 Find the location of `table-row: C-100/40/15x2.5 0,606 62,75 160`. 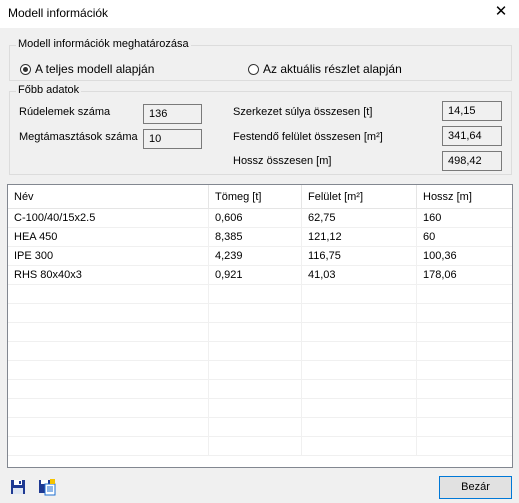

table-row: C-100/40/15x2.5 0,606 62,75 160 is located at coordinates (260, 218).